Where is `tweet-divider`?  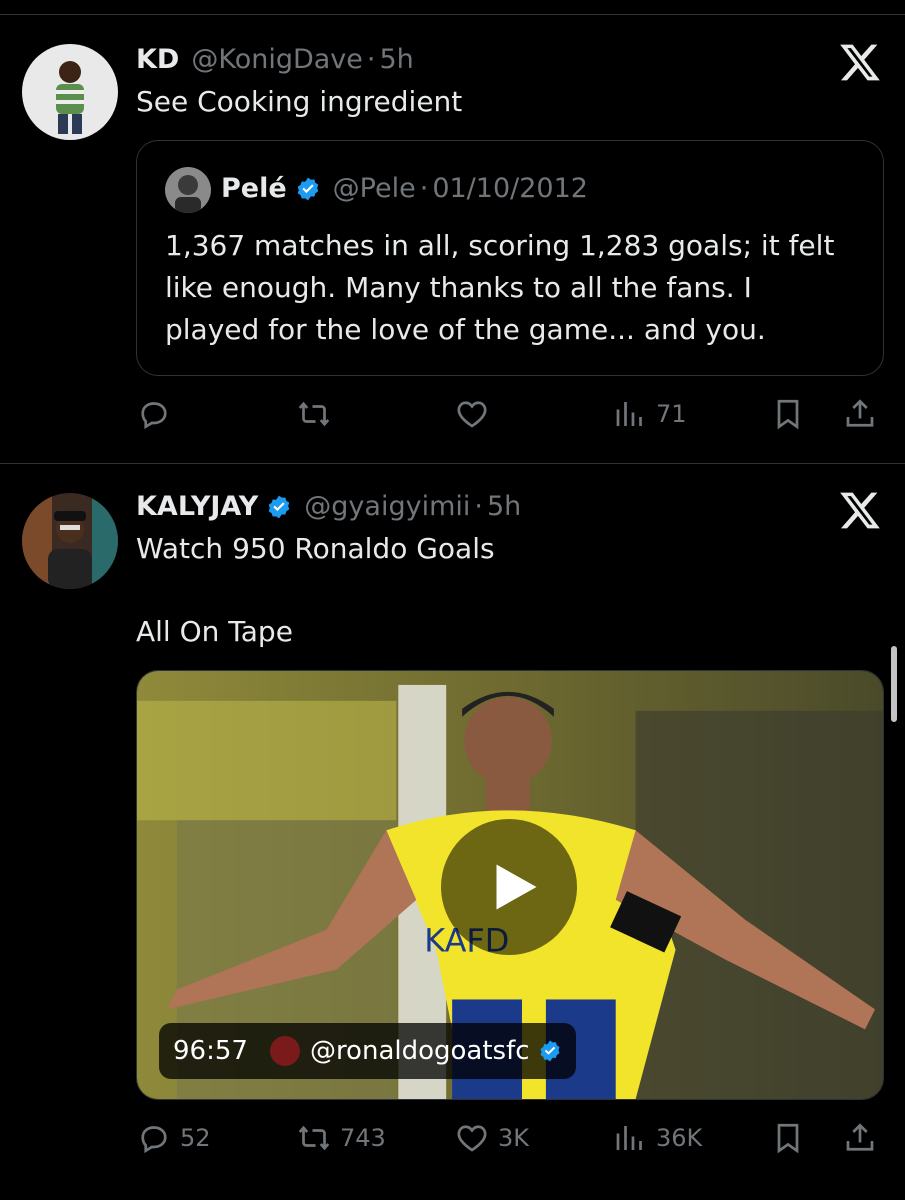
tweet-divider is located at coordinates (452, 463).